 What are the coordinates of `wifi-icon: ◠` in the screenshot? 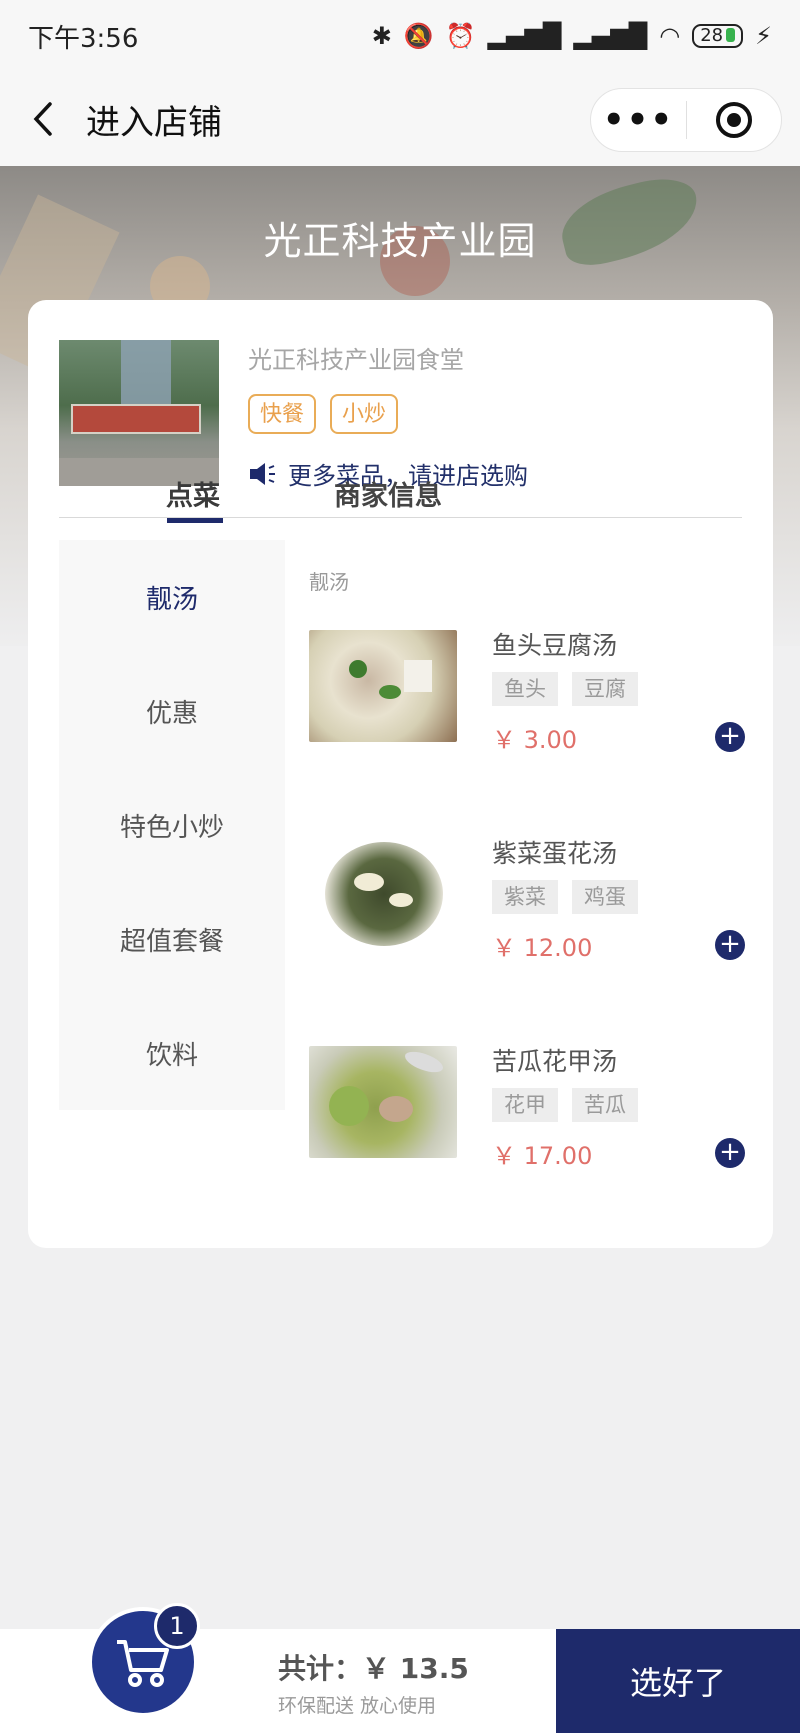 It's located at (670, 36).